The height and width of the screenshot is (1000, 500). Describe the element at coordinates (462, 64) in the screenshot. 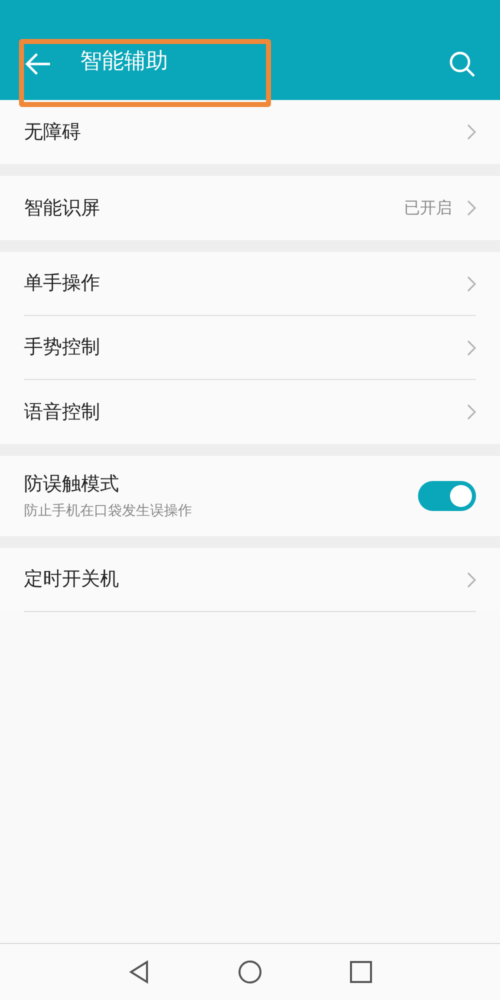

I see `search-icon` at that location.